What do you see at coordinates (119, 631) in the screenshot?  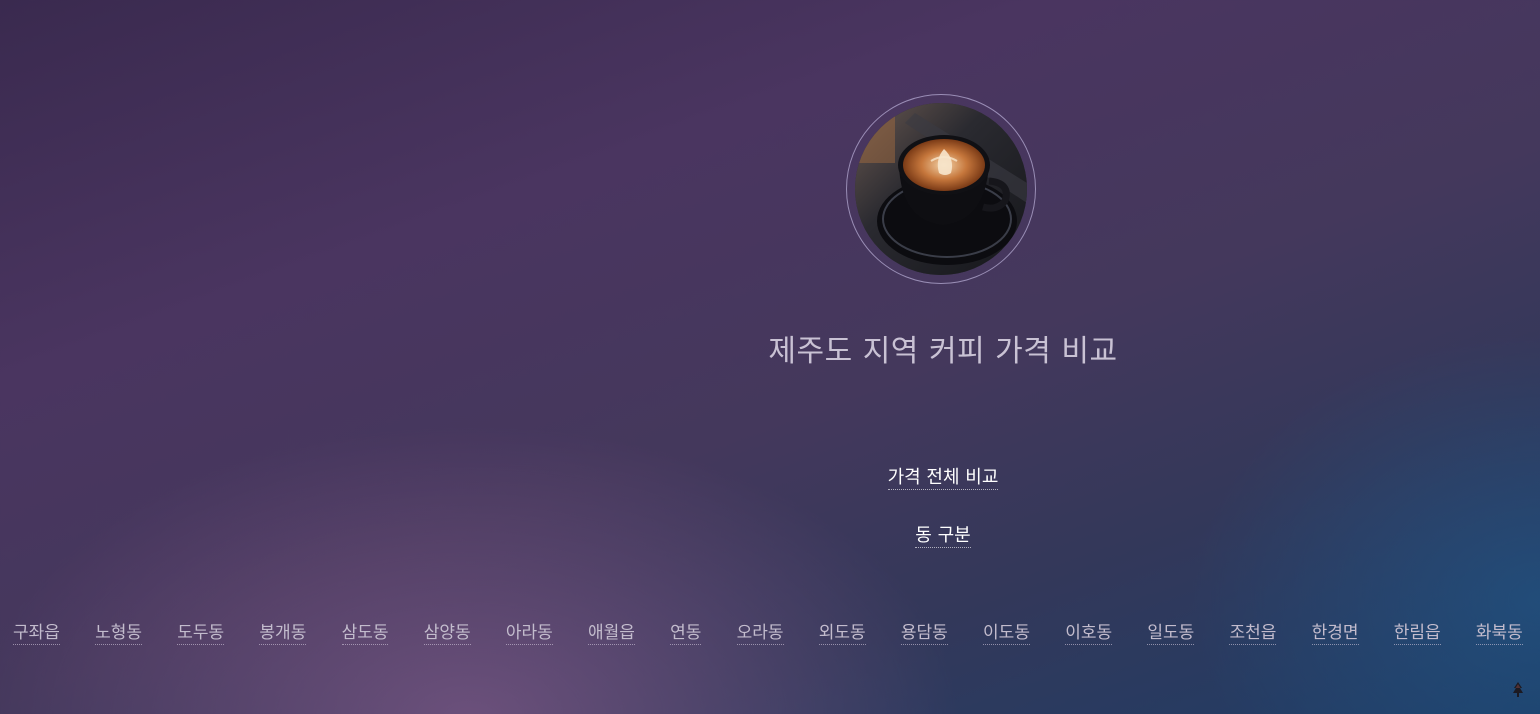 I see `region-link: 노형동` at bounding box center [119, 631].